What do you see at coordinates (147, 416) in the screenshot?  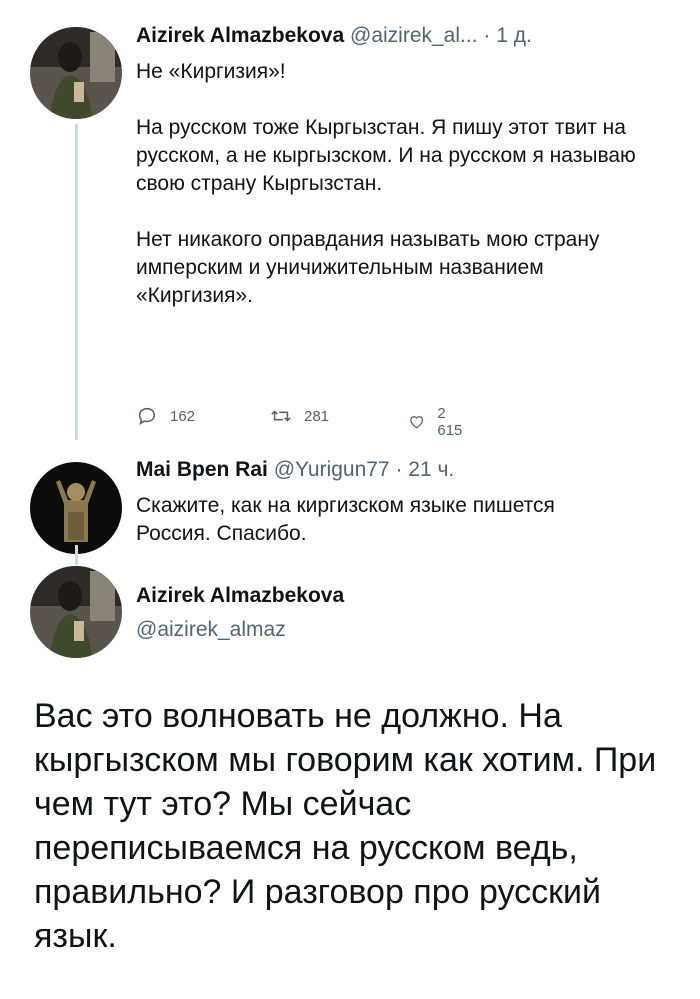 I see `reply-icon` at bounding box center [147, 416].